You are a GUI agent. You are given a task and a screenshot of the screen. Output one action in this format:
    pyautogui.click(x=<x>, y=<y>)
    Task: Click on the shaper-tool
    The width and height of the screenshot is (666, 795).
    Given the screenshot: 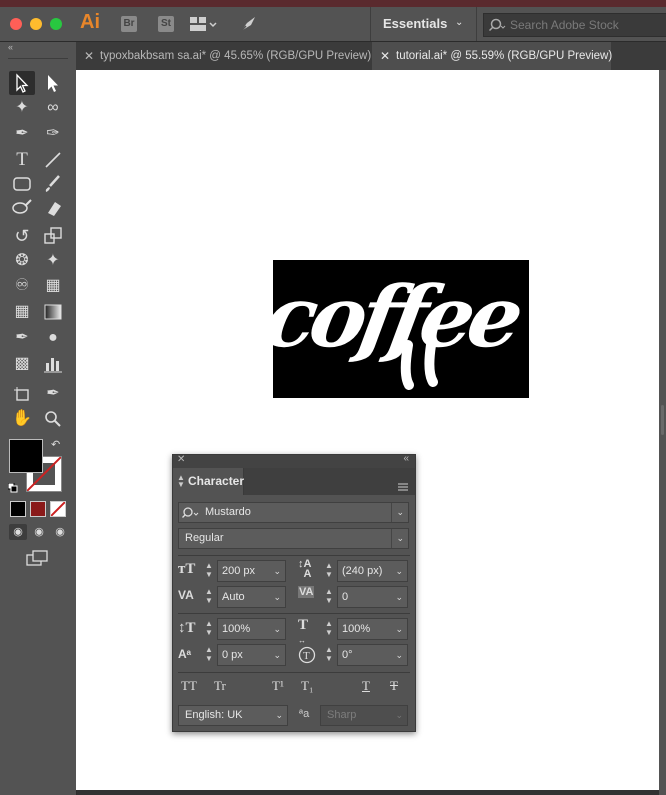 What is the action you would take?
    pyautogui.click(x=22, y=208)
    